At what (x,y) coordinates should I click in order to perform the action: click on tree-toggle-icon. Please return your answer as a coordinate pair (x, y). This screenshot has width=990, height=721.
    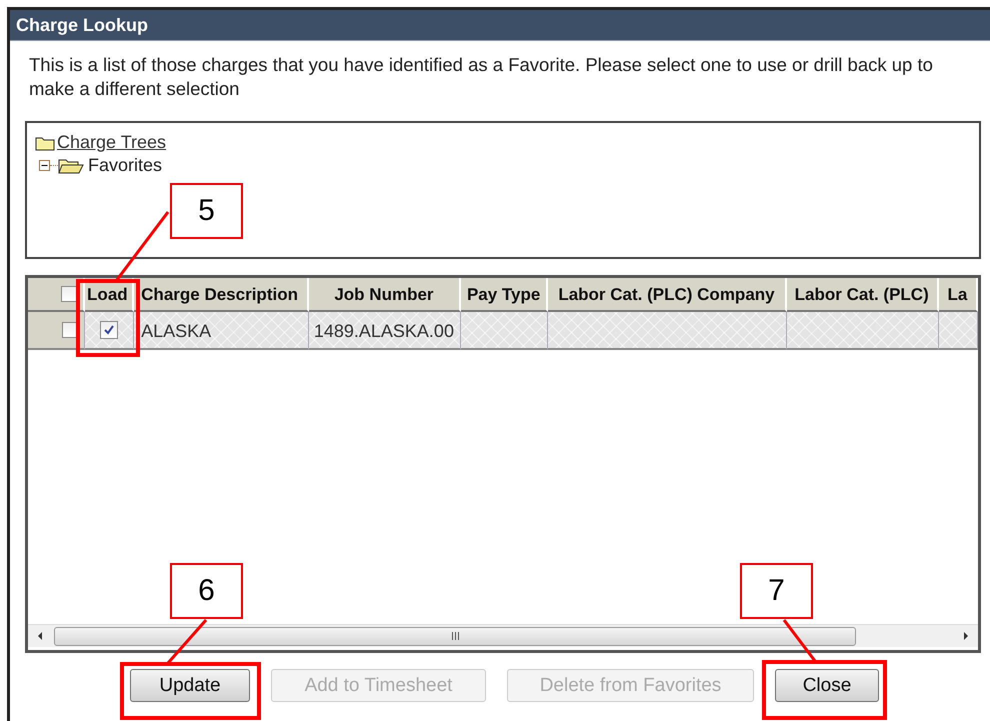
    Looking at the image, I should click on (44, 165).